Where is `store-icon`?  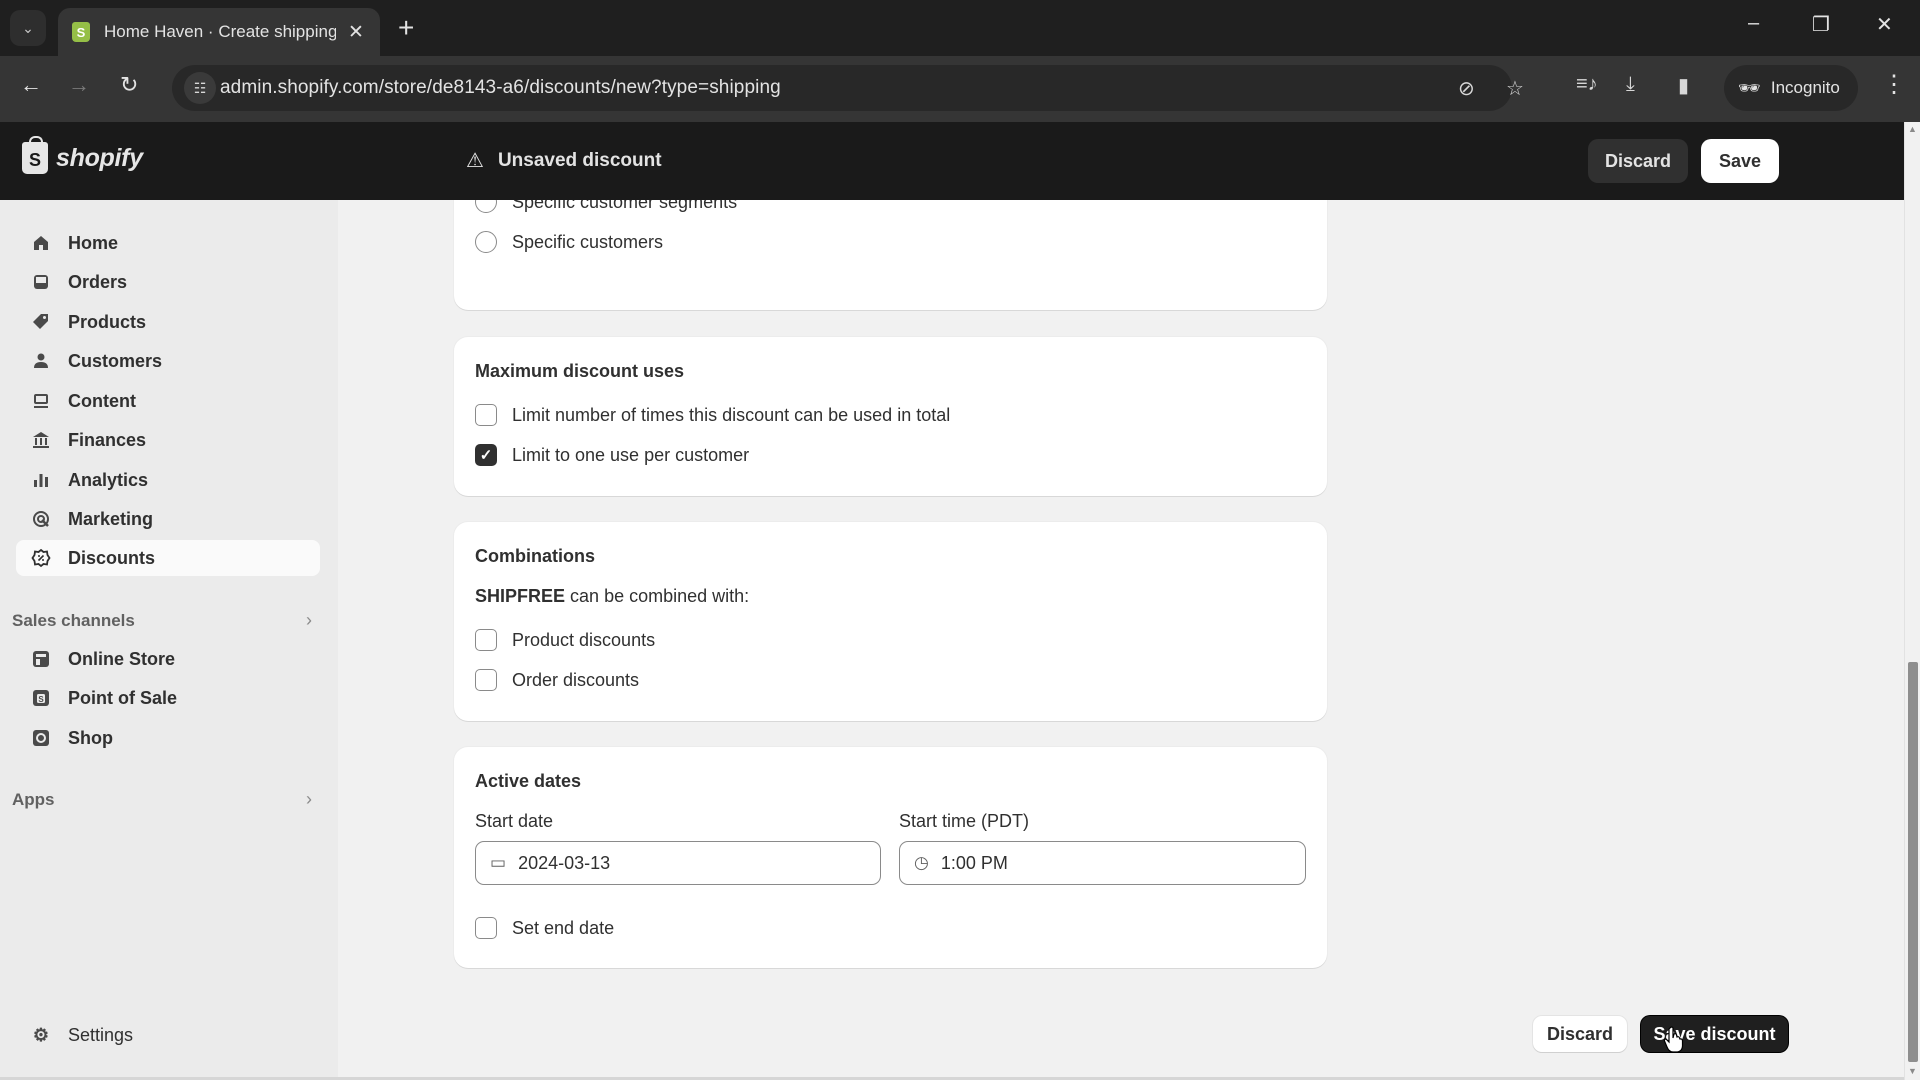
store-icon is located at coordinates (41, 659).